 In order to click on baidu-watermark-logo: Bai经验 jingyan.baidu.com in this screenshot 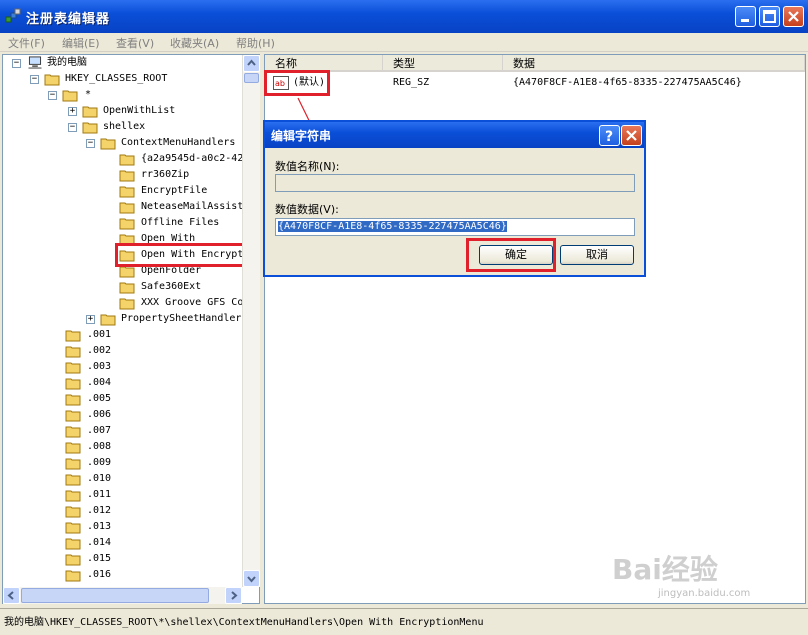, I will do `click(705, 576)`.